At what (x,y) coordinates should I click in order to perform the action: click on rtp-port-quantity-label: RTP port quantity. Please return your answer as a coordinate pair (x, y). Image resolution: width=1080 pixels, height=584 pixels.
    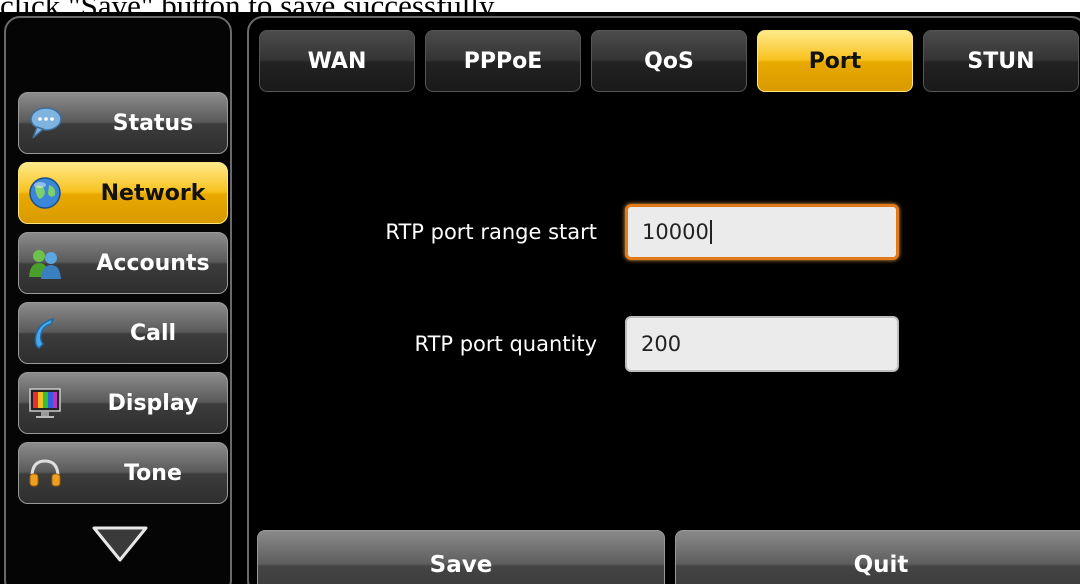
    Looking at the image, I should click on (506, 344).